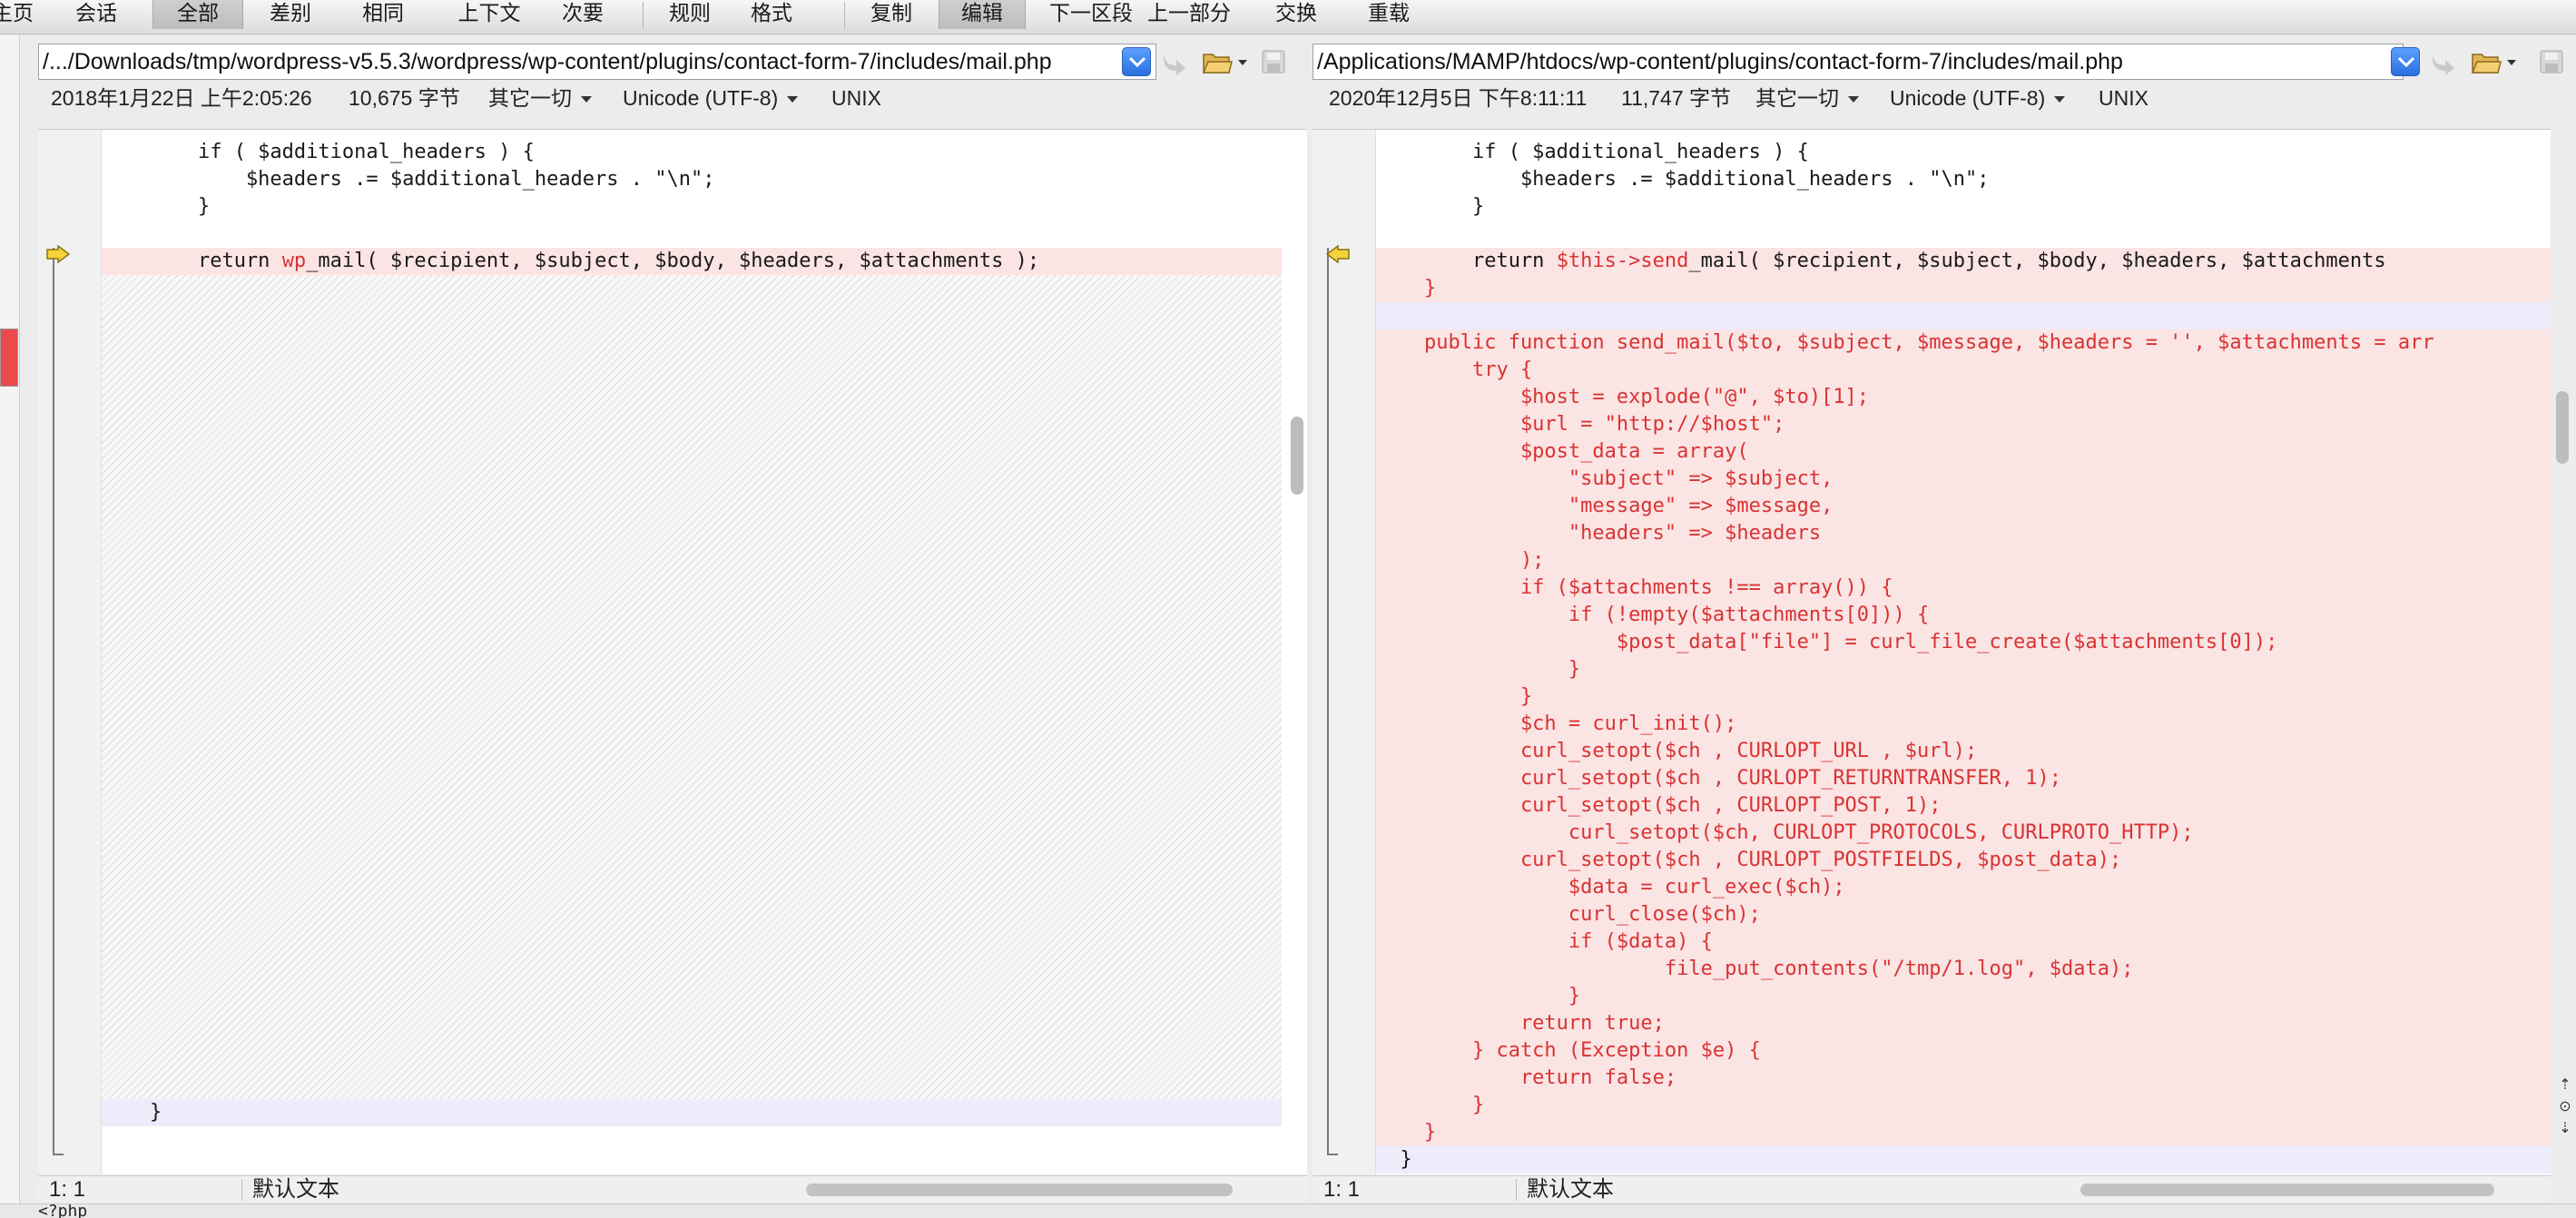 This screenshot has height=1218, width=2576. I want to click on code-line: $host = explode("@", $to)[1];, so click(1963, 397).